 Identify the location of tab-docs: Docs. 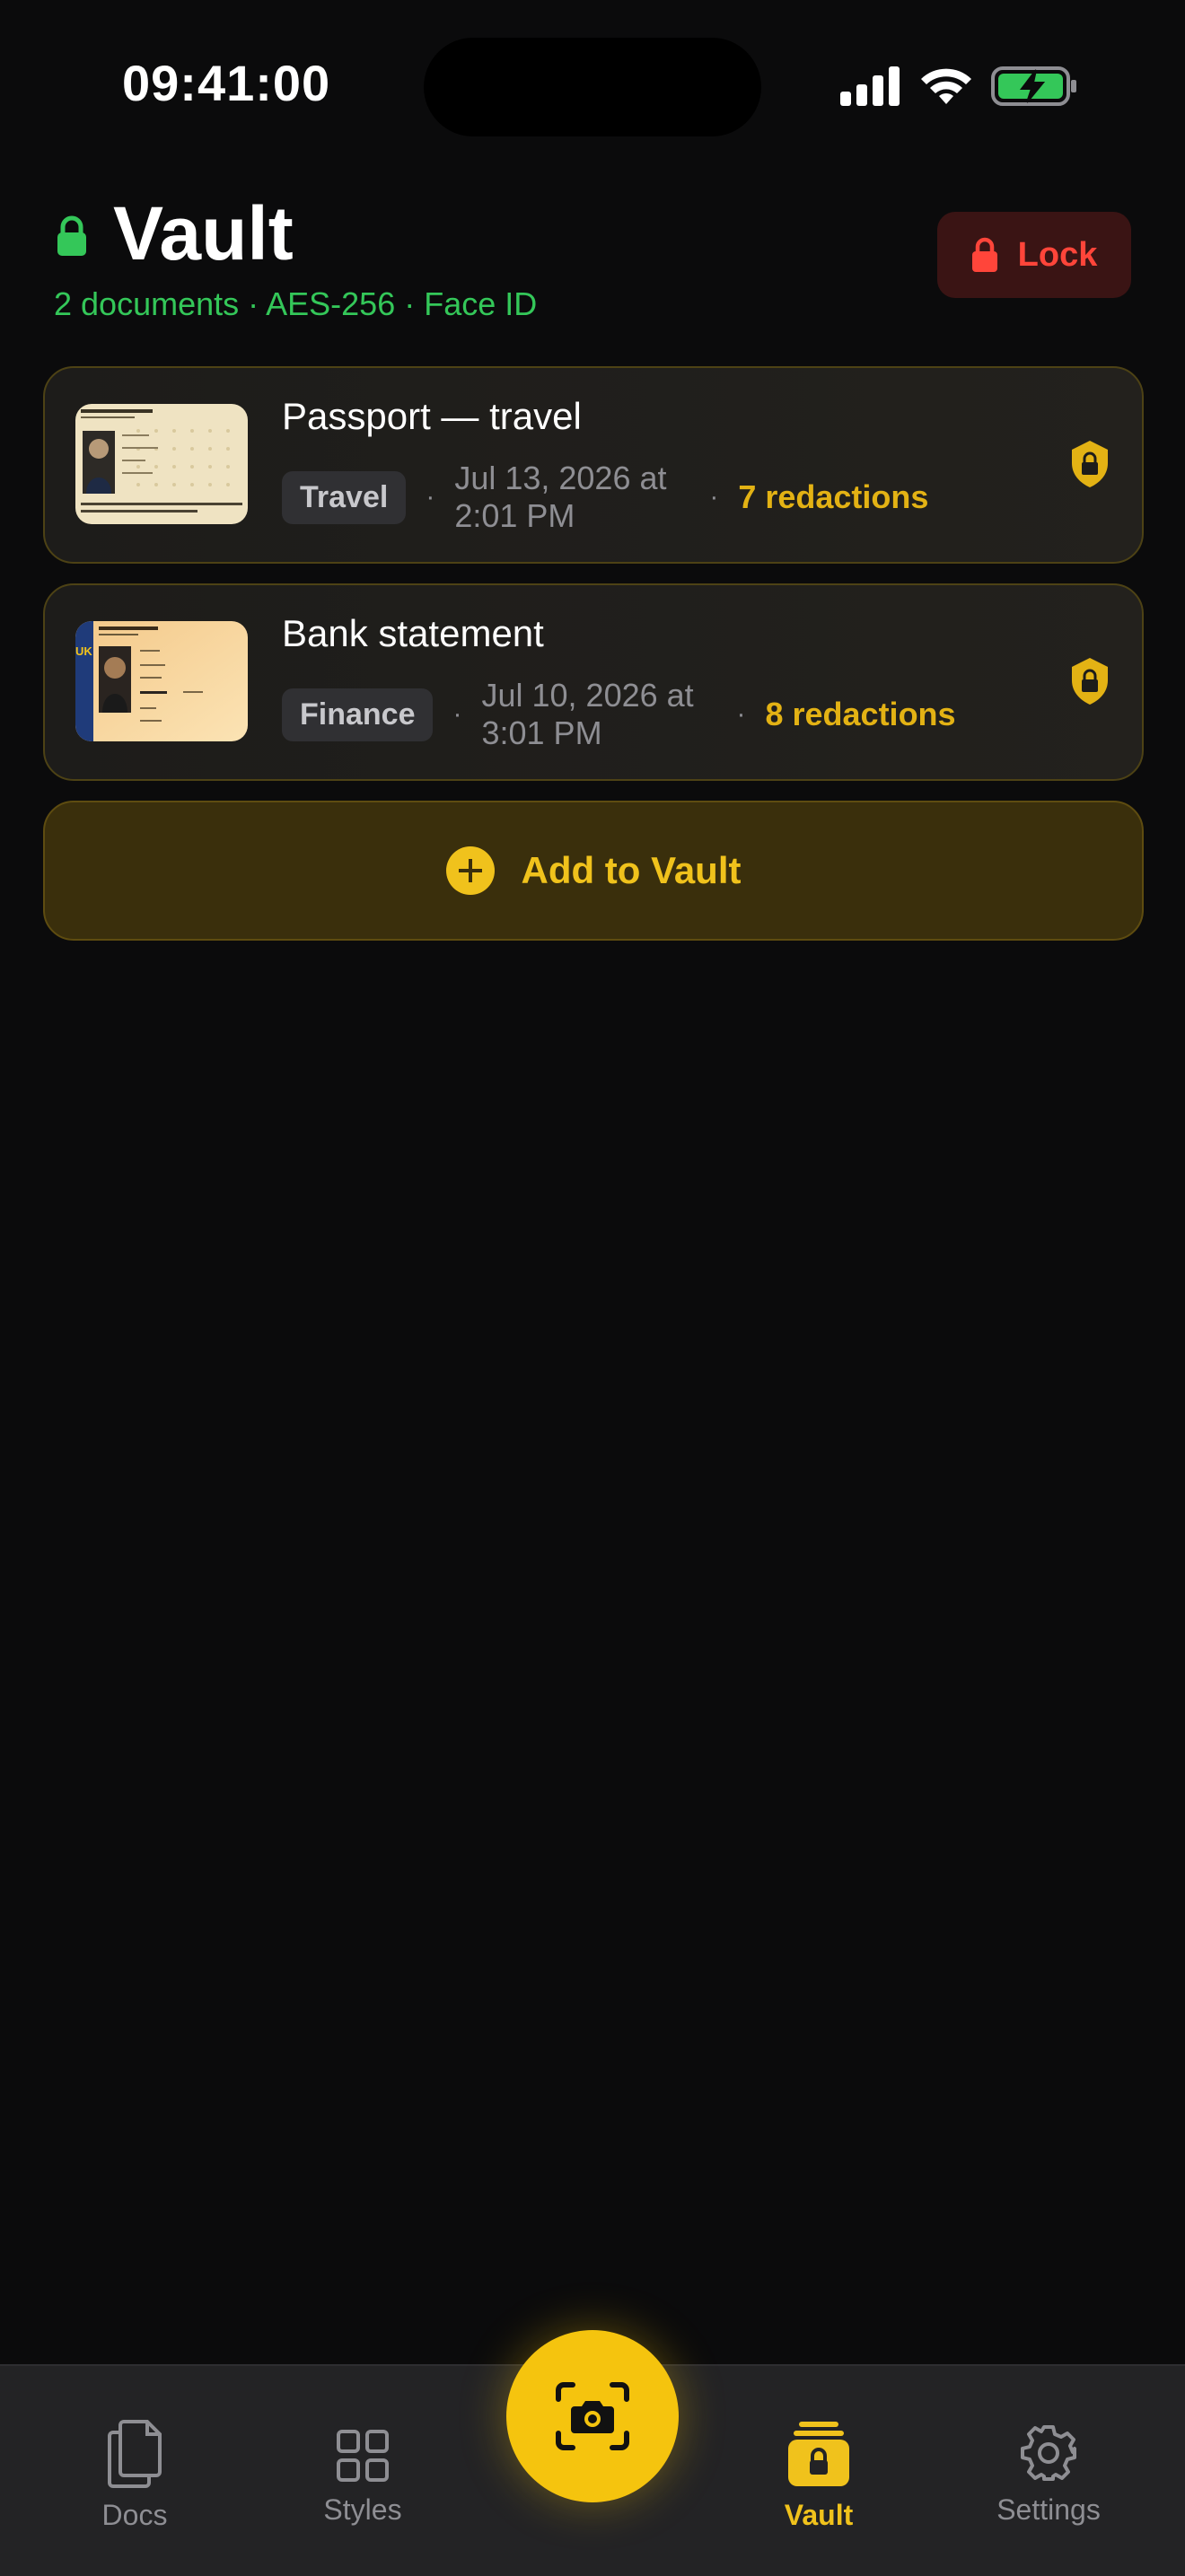
(134, 2476).